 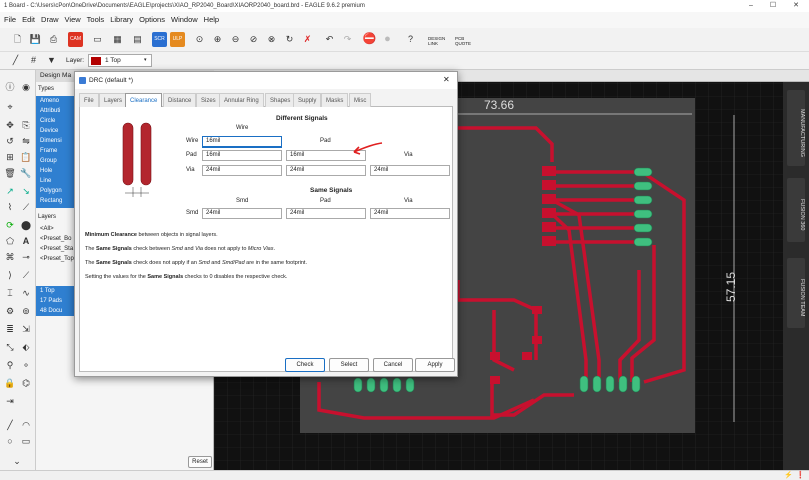 What do you see at coordinates (410, 39) in the screenshot?
I see `help-icon: ?` at bounding box center [410, 39].